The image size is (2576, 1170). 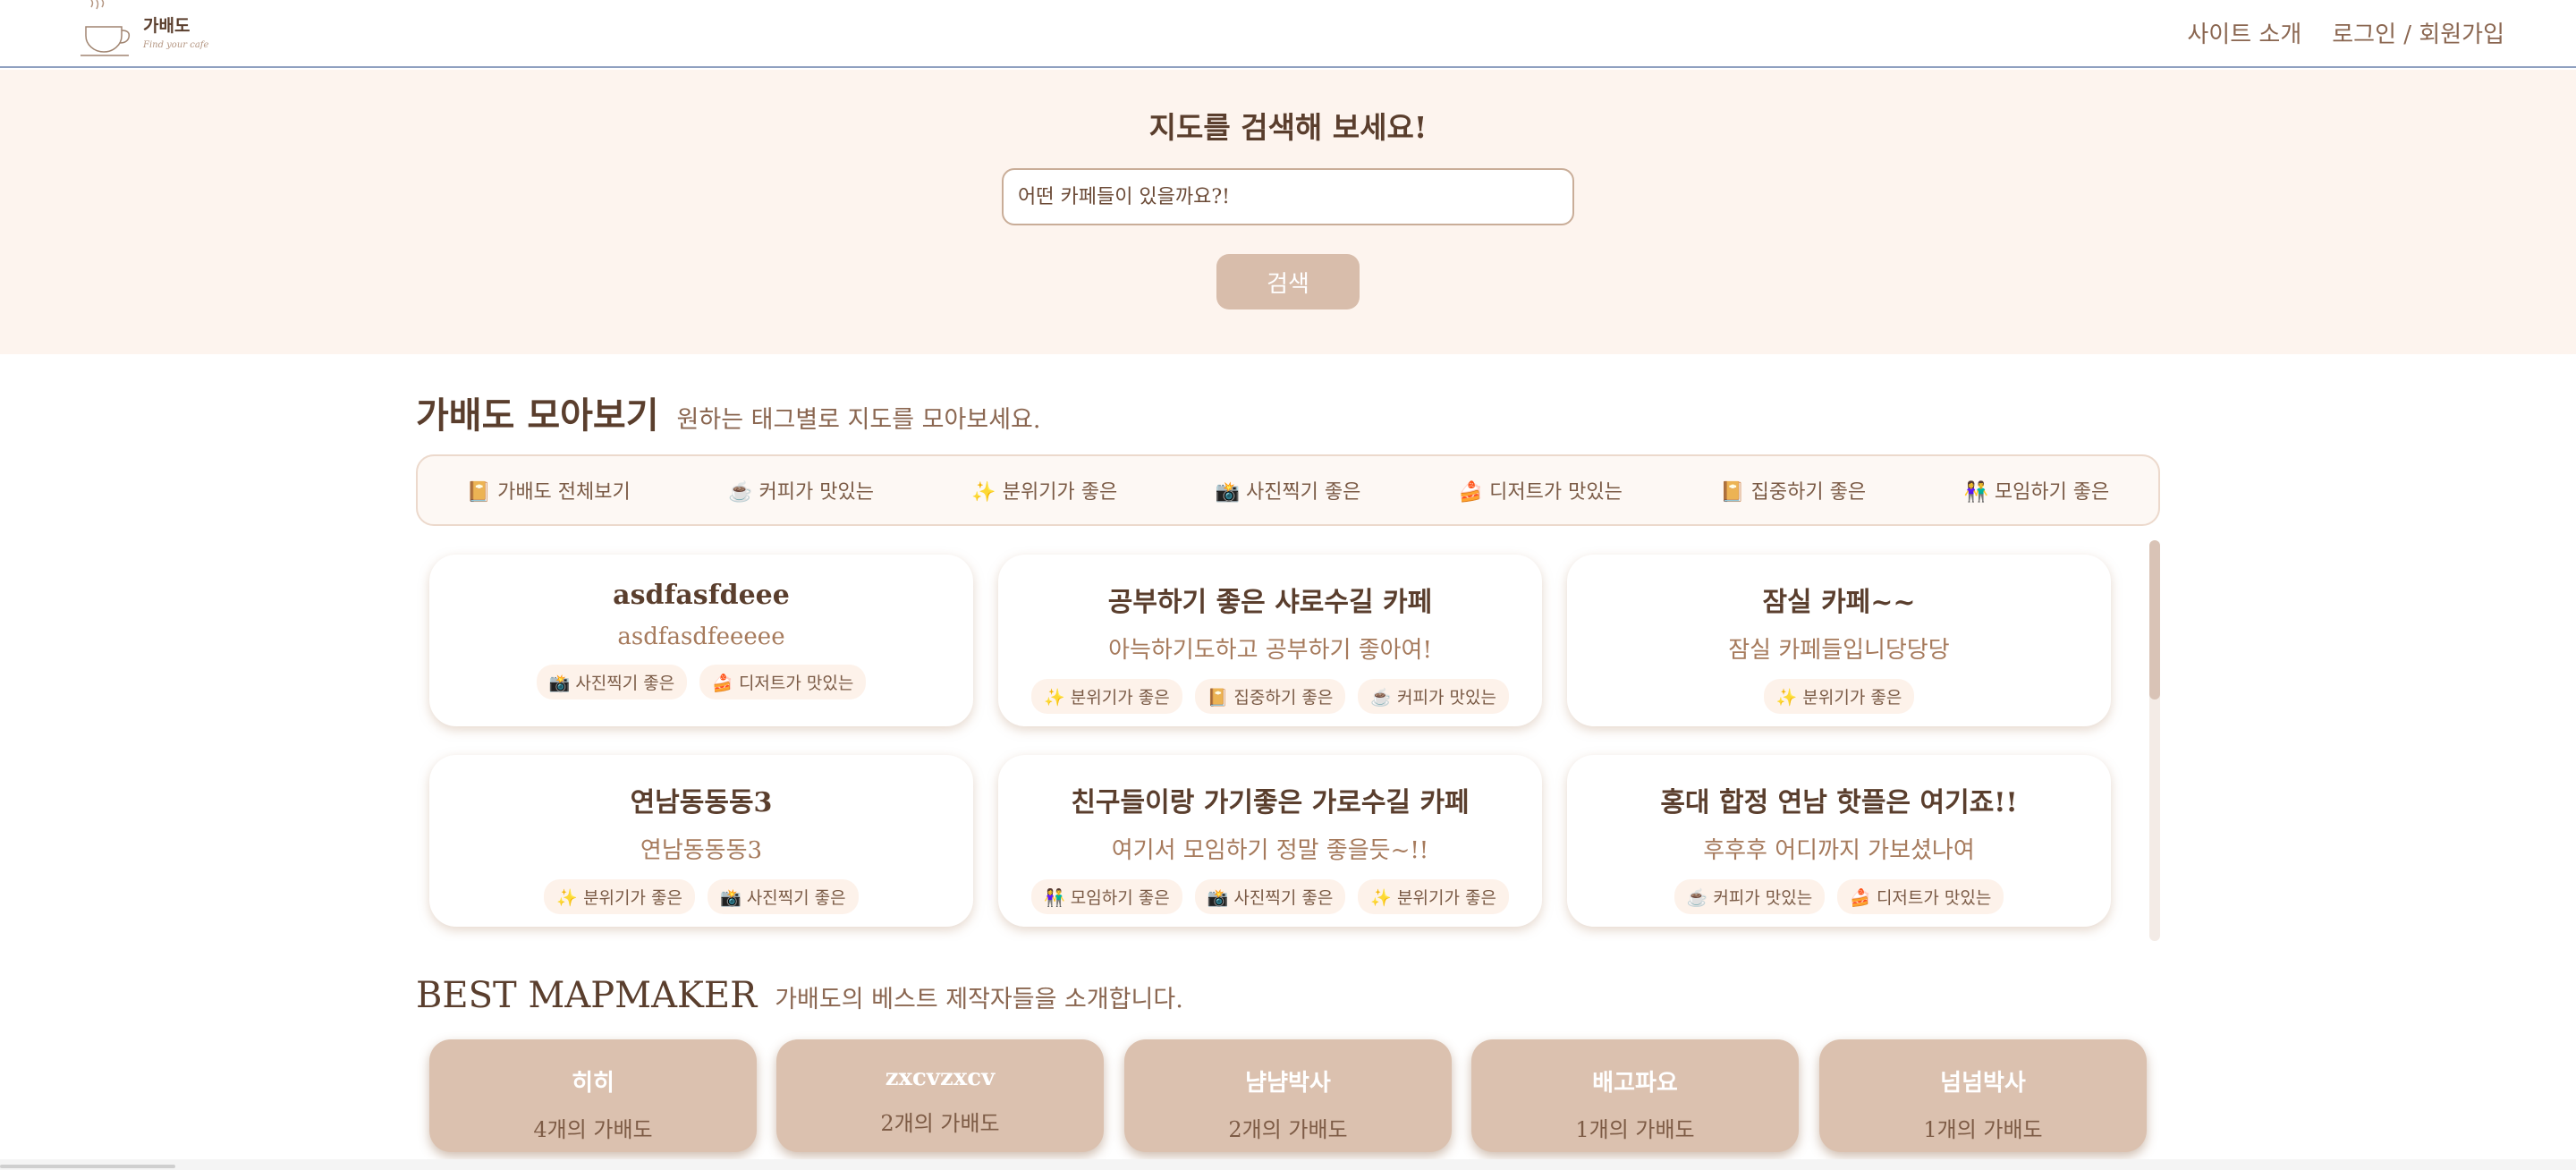 What do you see at coordinates (1270, 696) in the screenshot?
I see `card-tag: 📔 집중하기 좋은` at bounding box center [1270, 696].